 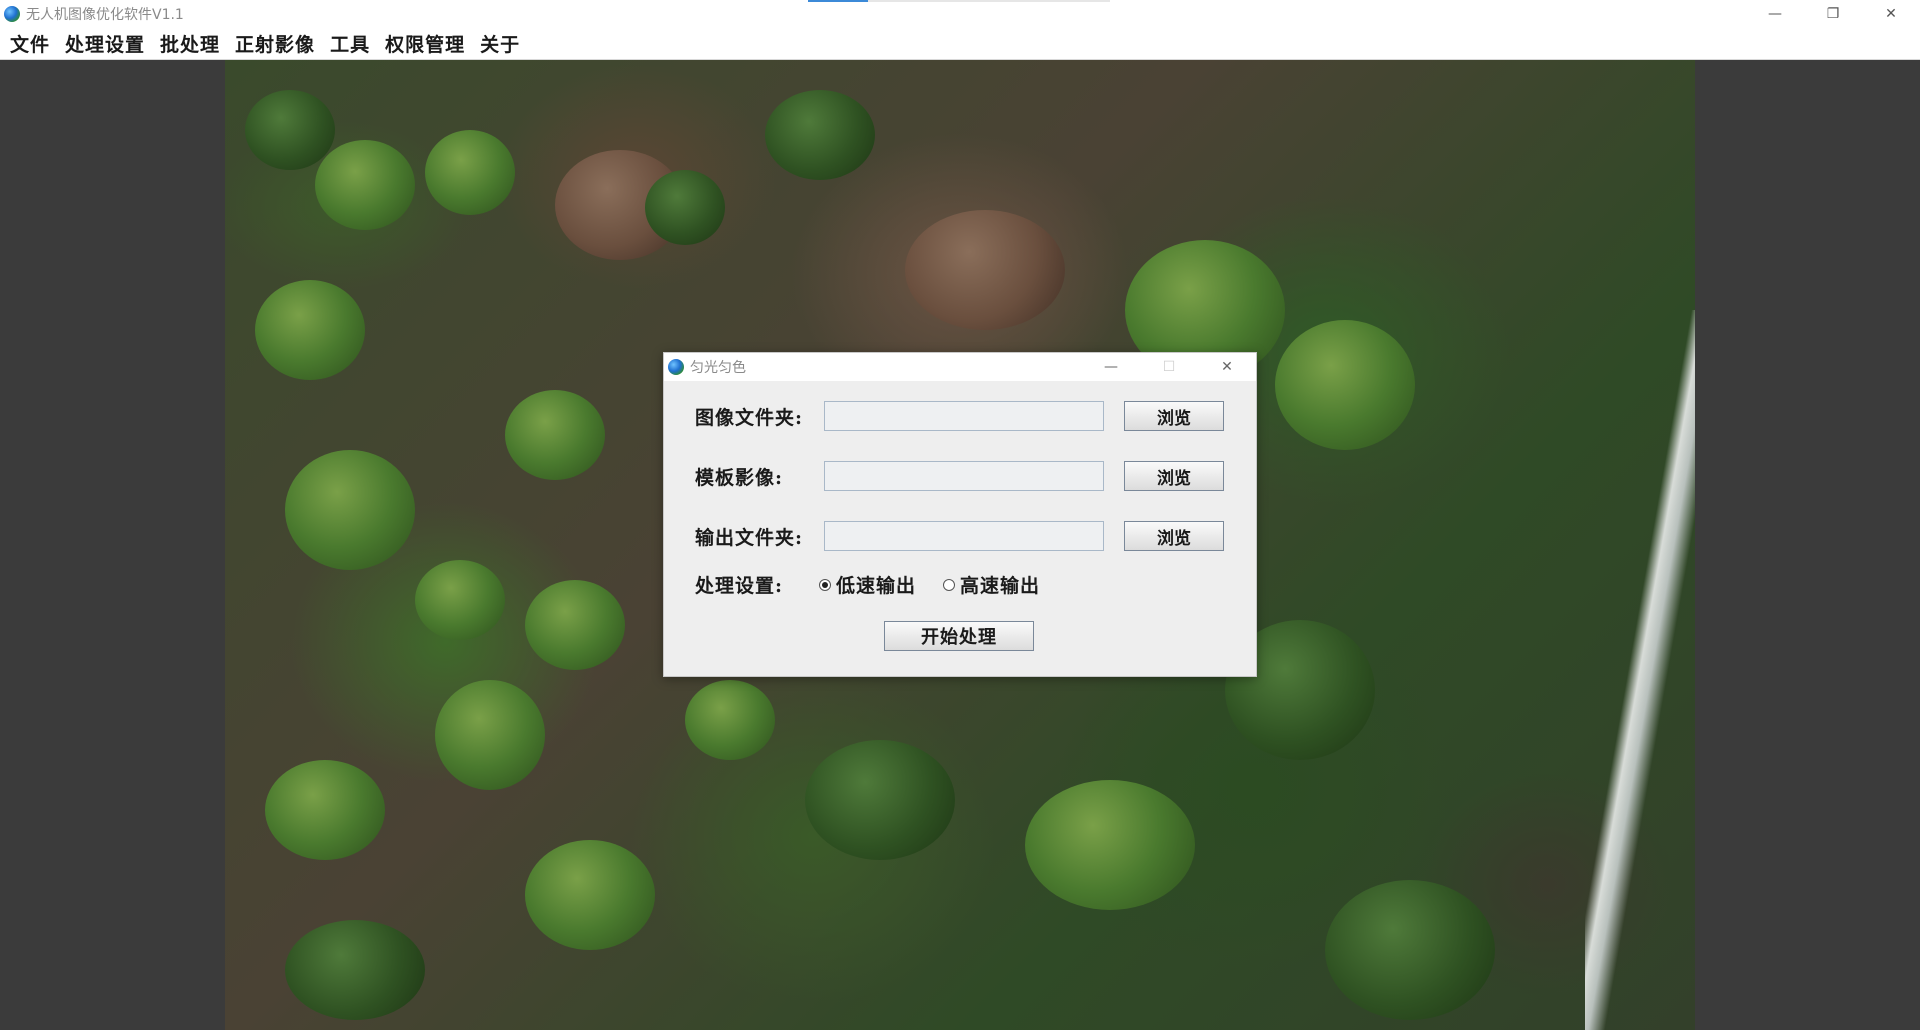 I want to click on radio-low-speed: 低速输出, so click(x=867, y=584).